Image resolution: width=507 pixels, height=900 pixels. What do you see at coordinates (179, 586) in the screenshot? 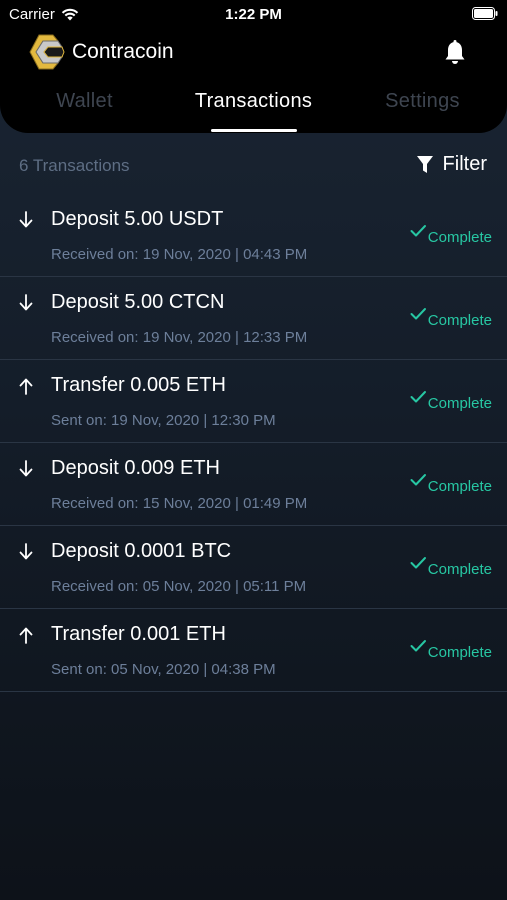
I see `transaction-date: Received on: 05 Nov, 2020 | 05:11 PM` at bounding box center [179, 586].